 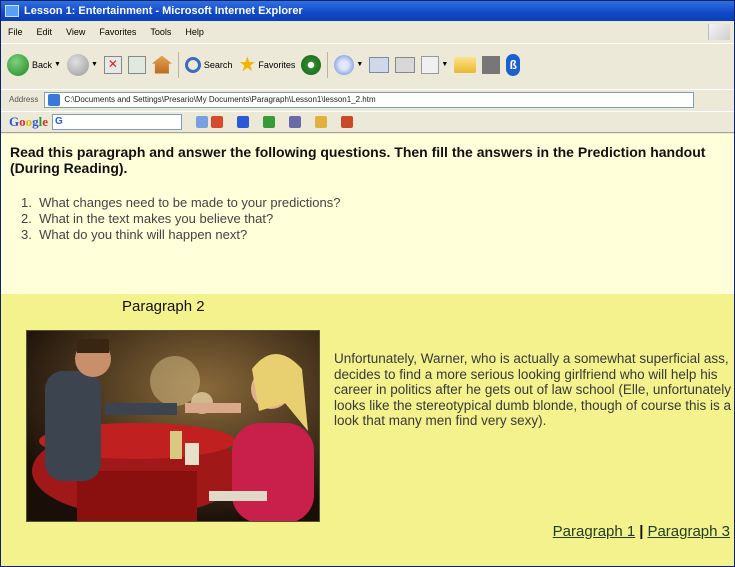 I want to click on pagerank-bar-icon, so click(x=269, y=122).